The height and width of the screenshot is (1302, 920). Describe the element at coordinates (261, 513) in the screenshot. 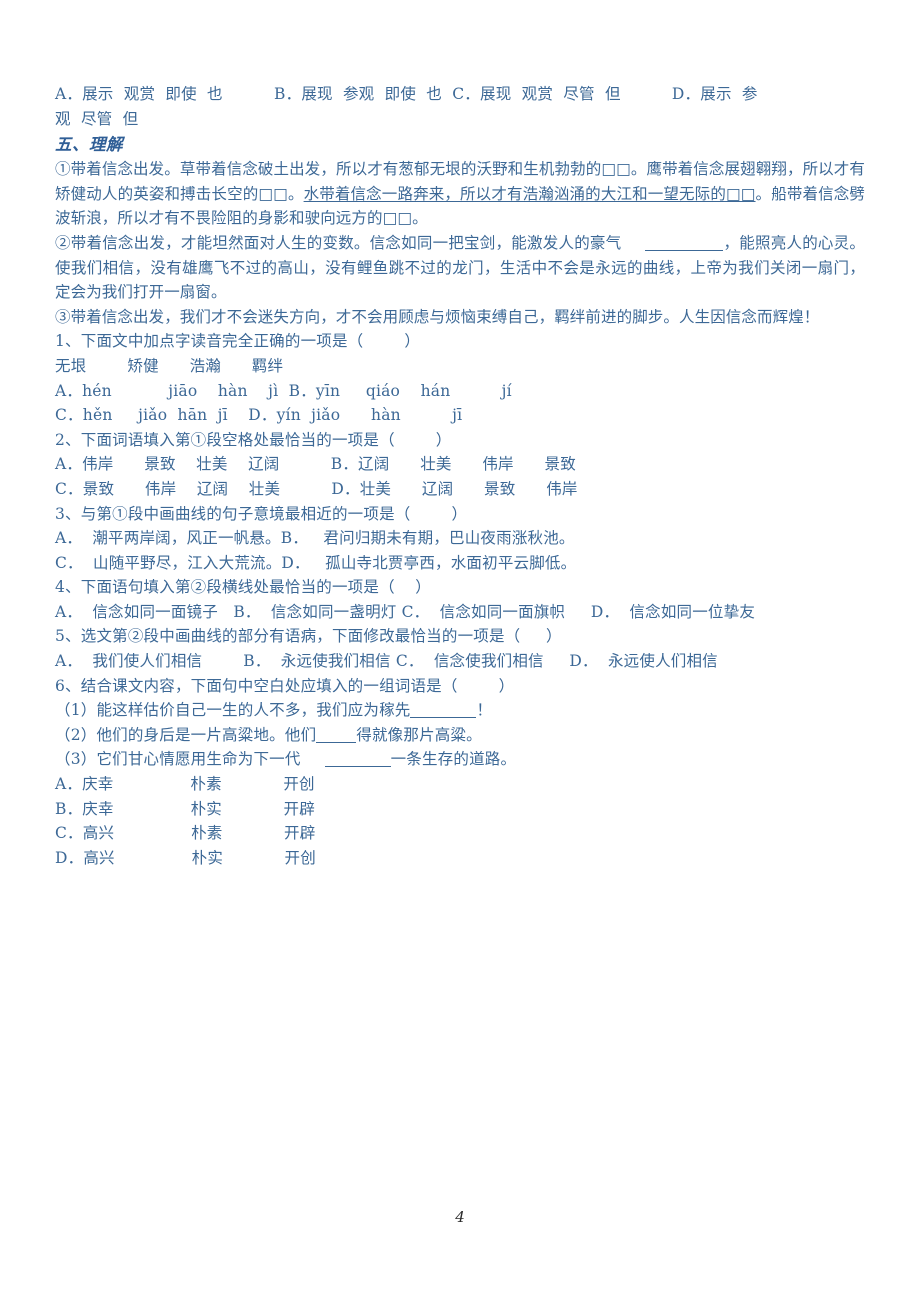

I see `question-3-stem: 3、与第①段中画曲线的句子意境最相近的一项是（ ）` at that location.